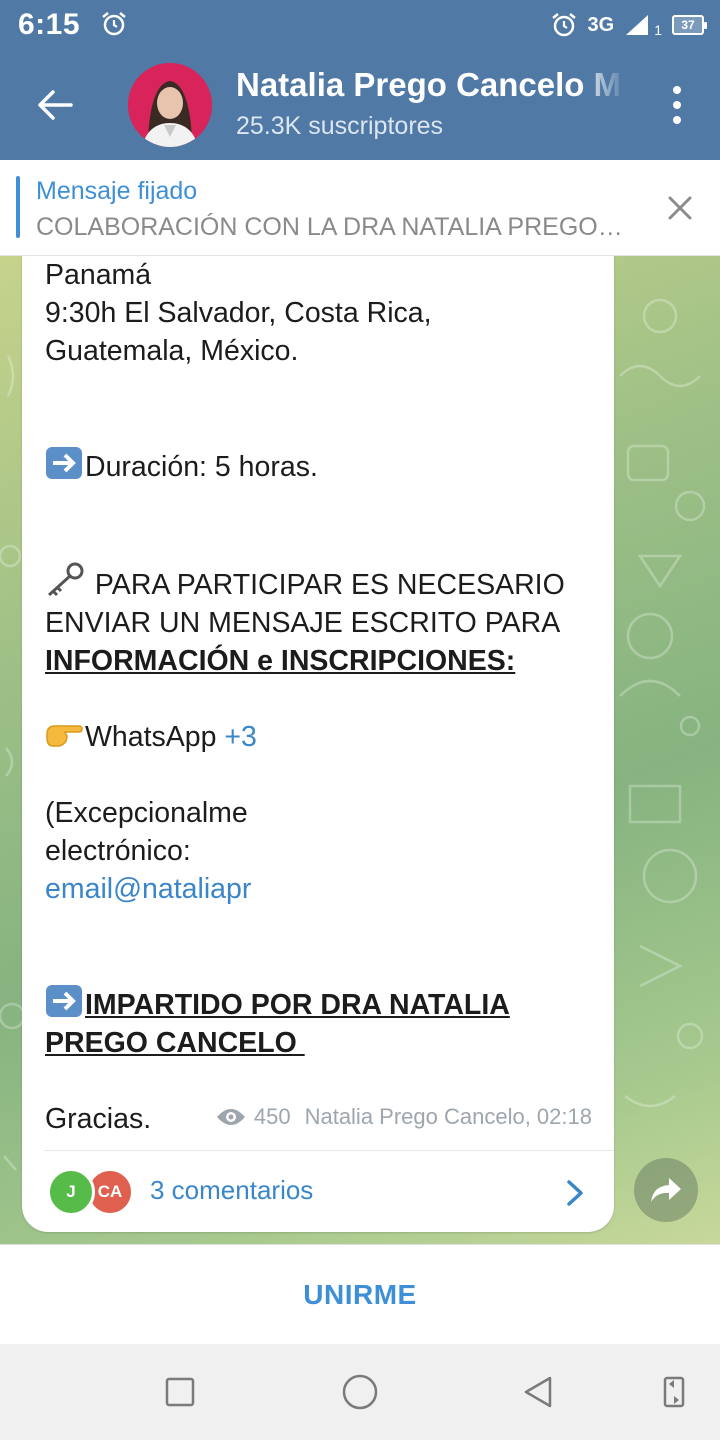  What do you see at coordinates (303, 623) in the screenshot?
I see `text-line: ENVIAR UN MENSAJE ESCRITO PARA` at bounding box center [303, 623].